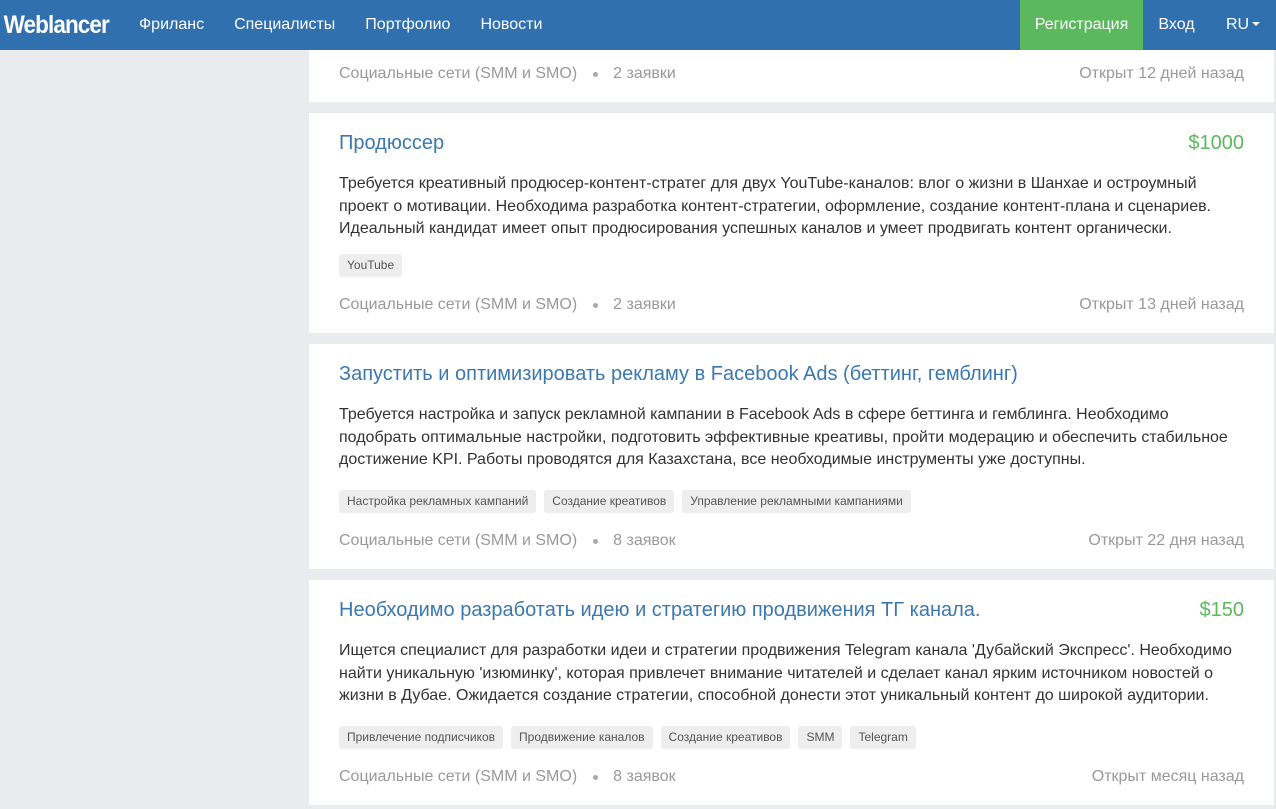 The height and width of the screenshot is (809, 1276). What do you see at coordinates (1256, 23) in the screenshot?
I see `caret-down-icon` at bounding box center [1256, 23].